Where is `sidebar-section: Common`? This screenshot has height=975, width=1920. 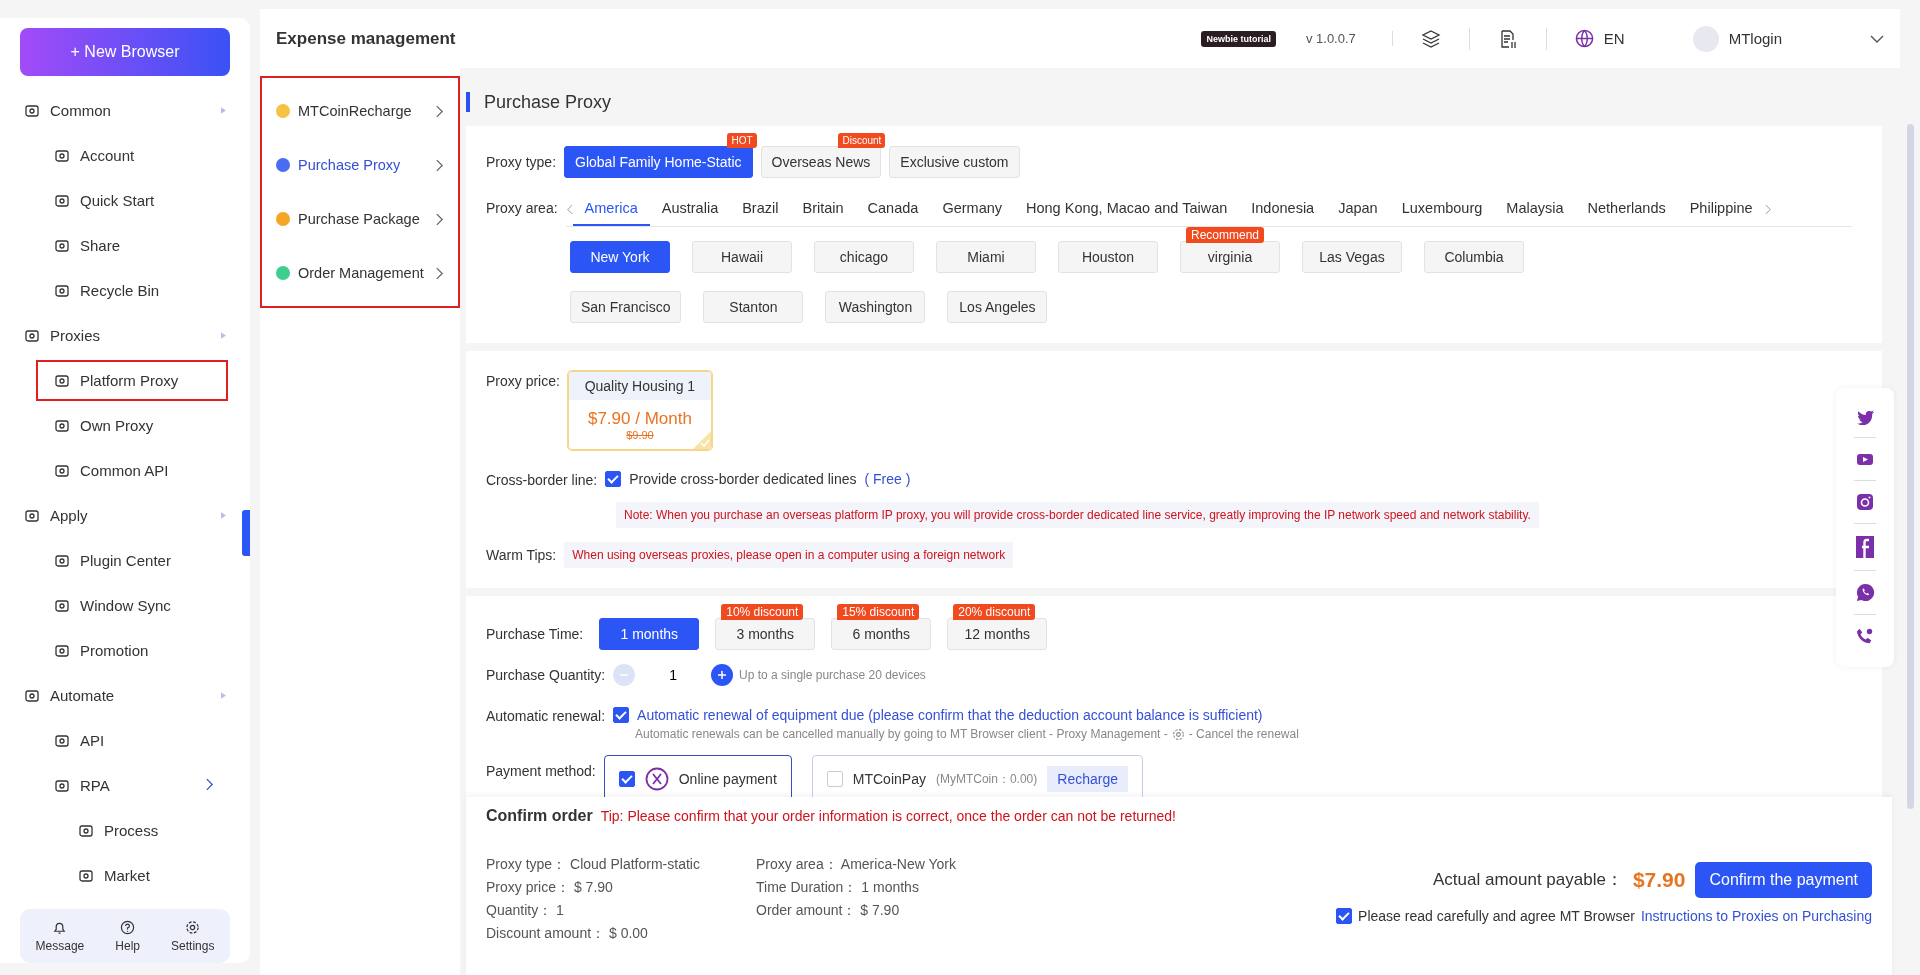
sidebar-section: Common is located at coordinates (130, 110).